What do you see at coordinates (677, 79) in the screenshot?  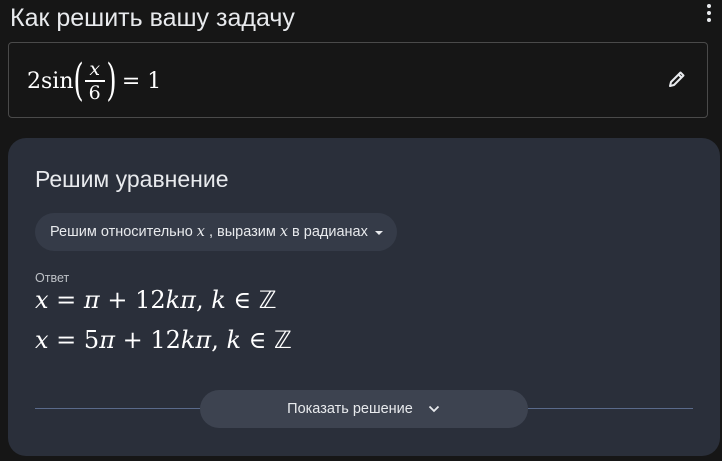 I see `pencil-icon` at bounding box center [677, 79].